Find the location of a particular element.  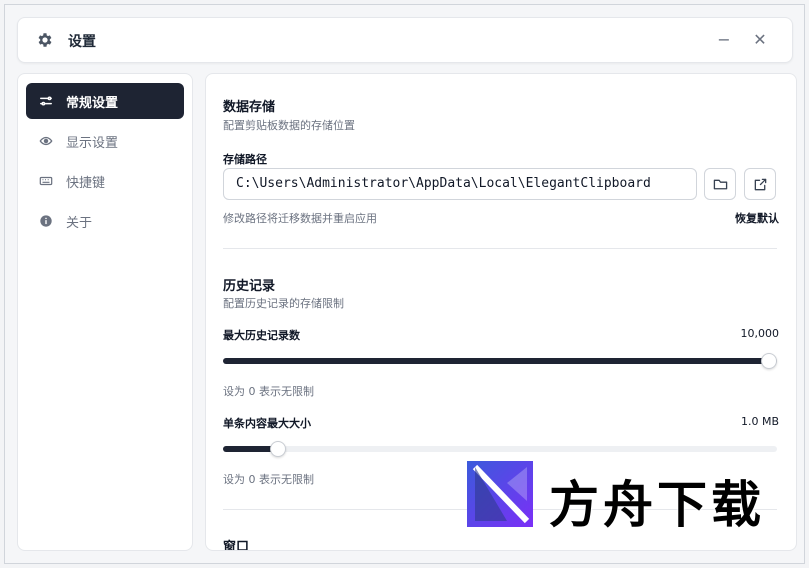

sidebar-item-label: 常规设置 is located at coordinates (92, 103).